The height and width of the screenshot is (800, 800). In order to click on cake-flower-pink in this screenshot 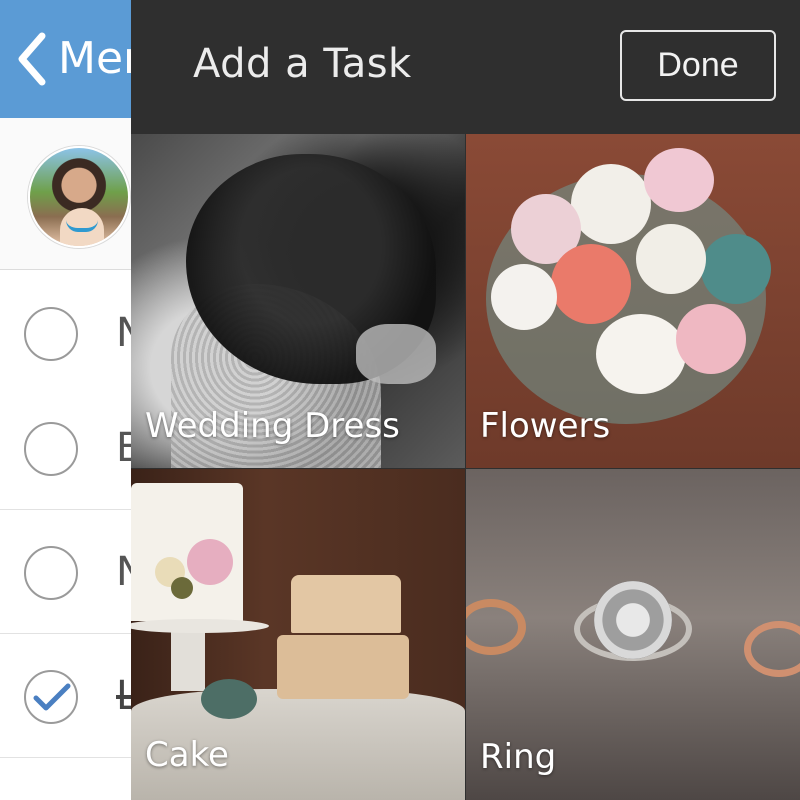, I will do `click(210, 562)`.